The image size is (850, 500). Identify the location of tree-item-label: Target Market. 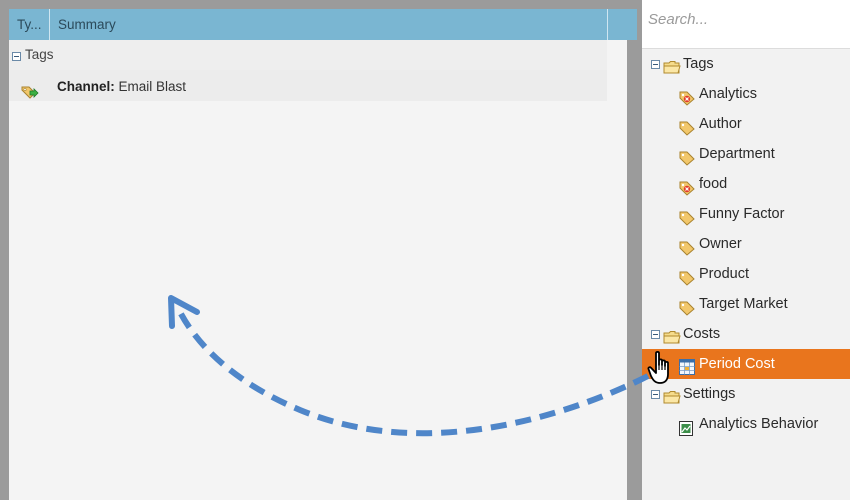
(743, 304).